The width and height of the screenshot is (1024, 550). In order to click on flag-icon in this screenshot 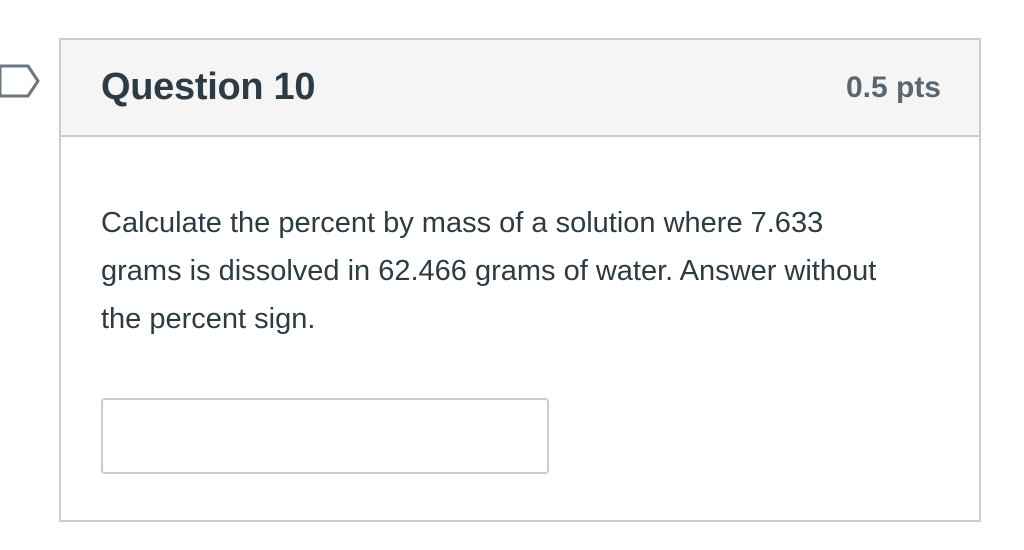, I will do `click(21, 81)`.